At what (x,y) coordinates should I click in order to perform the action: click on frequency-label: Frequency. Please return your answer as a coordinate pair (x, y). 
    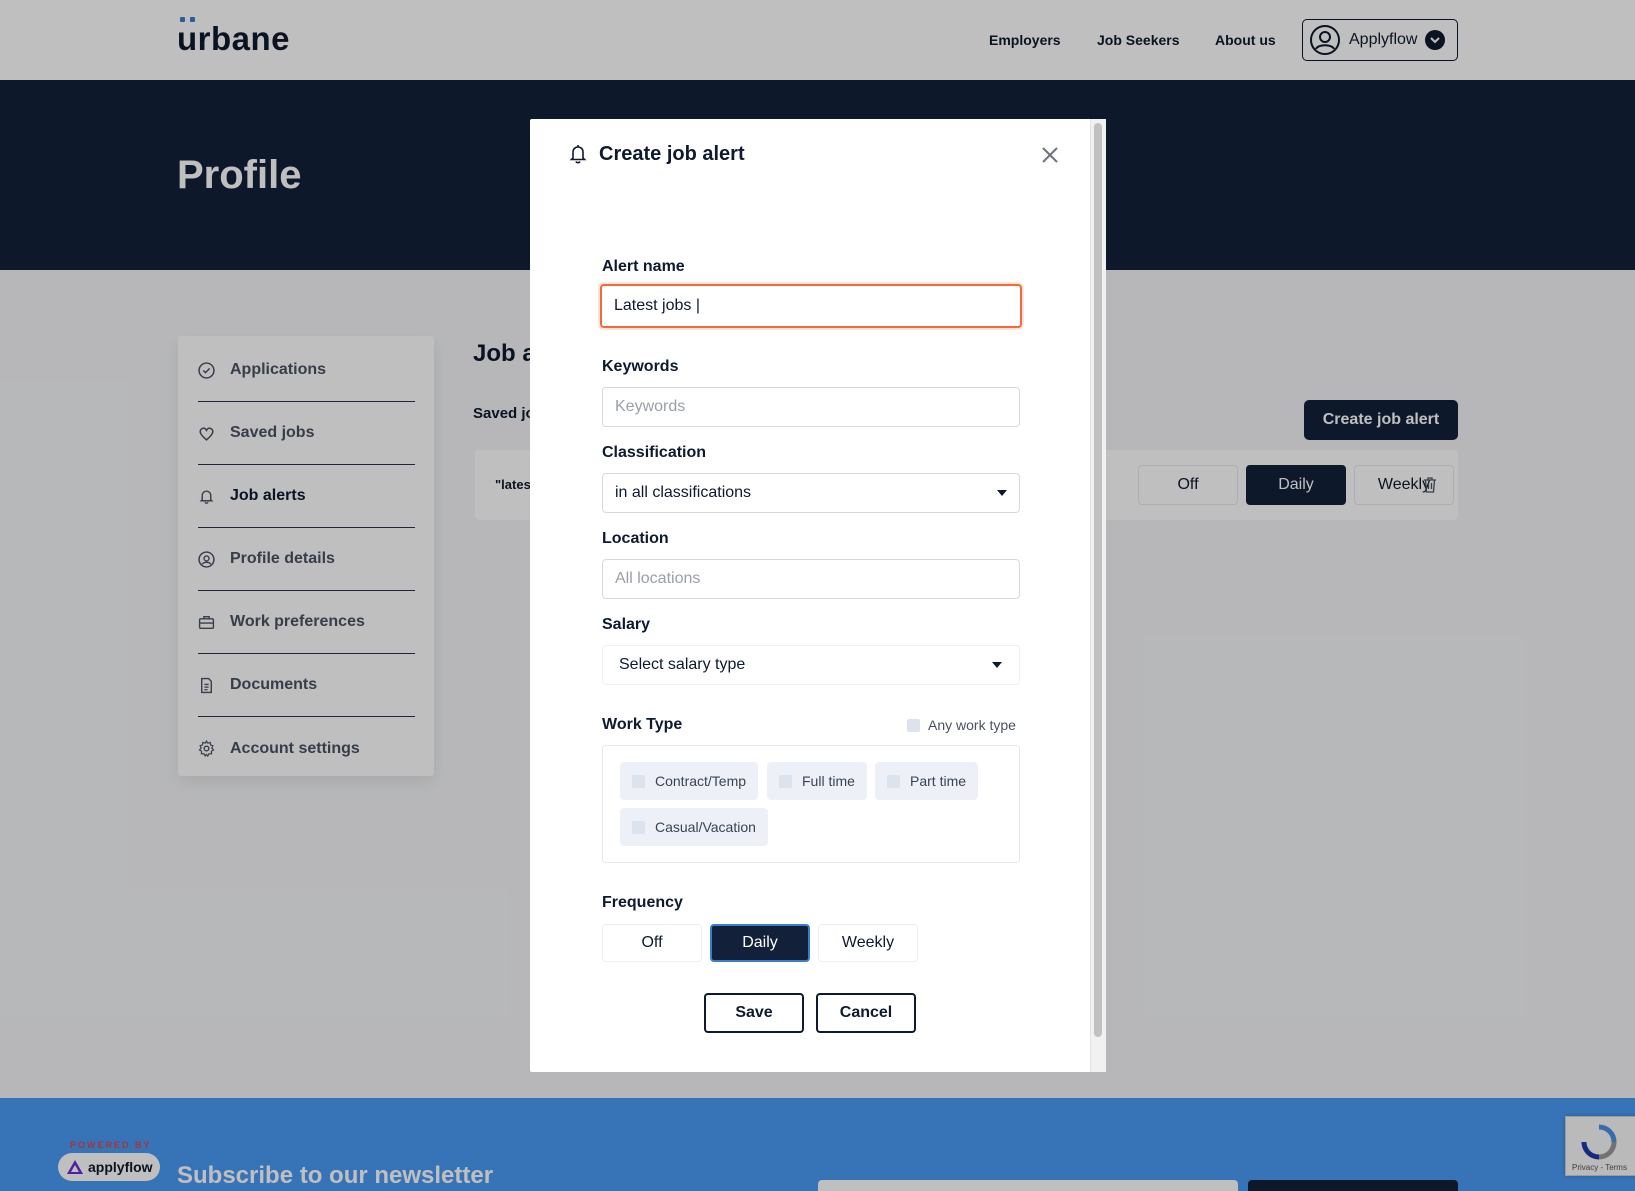
    Looking at the image, I should click on (642, 902).